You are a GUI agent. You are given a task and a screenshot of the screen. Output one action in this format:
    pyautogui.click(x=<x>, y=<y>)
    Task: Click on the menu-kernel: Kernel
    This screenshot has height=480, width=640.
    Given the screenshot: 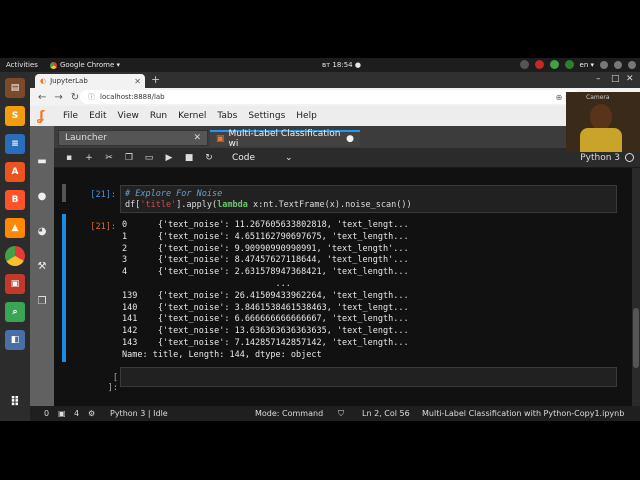 What is the action you would take?
    pyautogui.click(x=192, y=116)
    